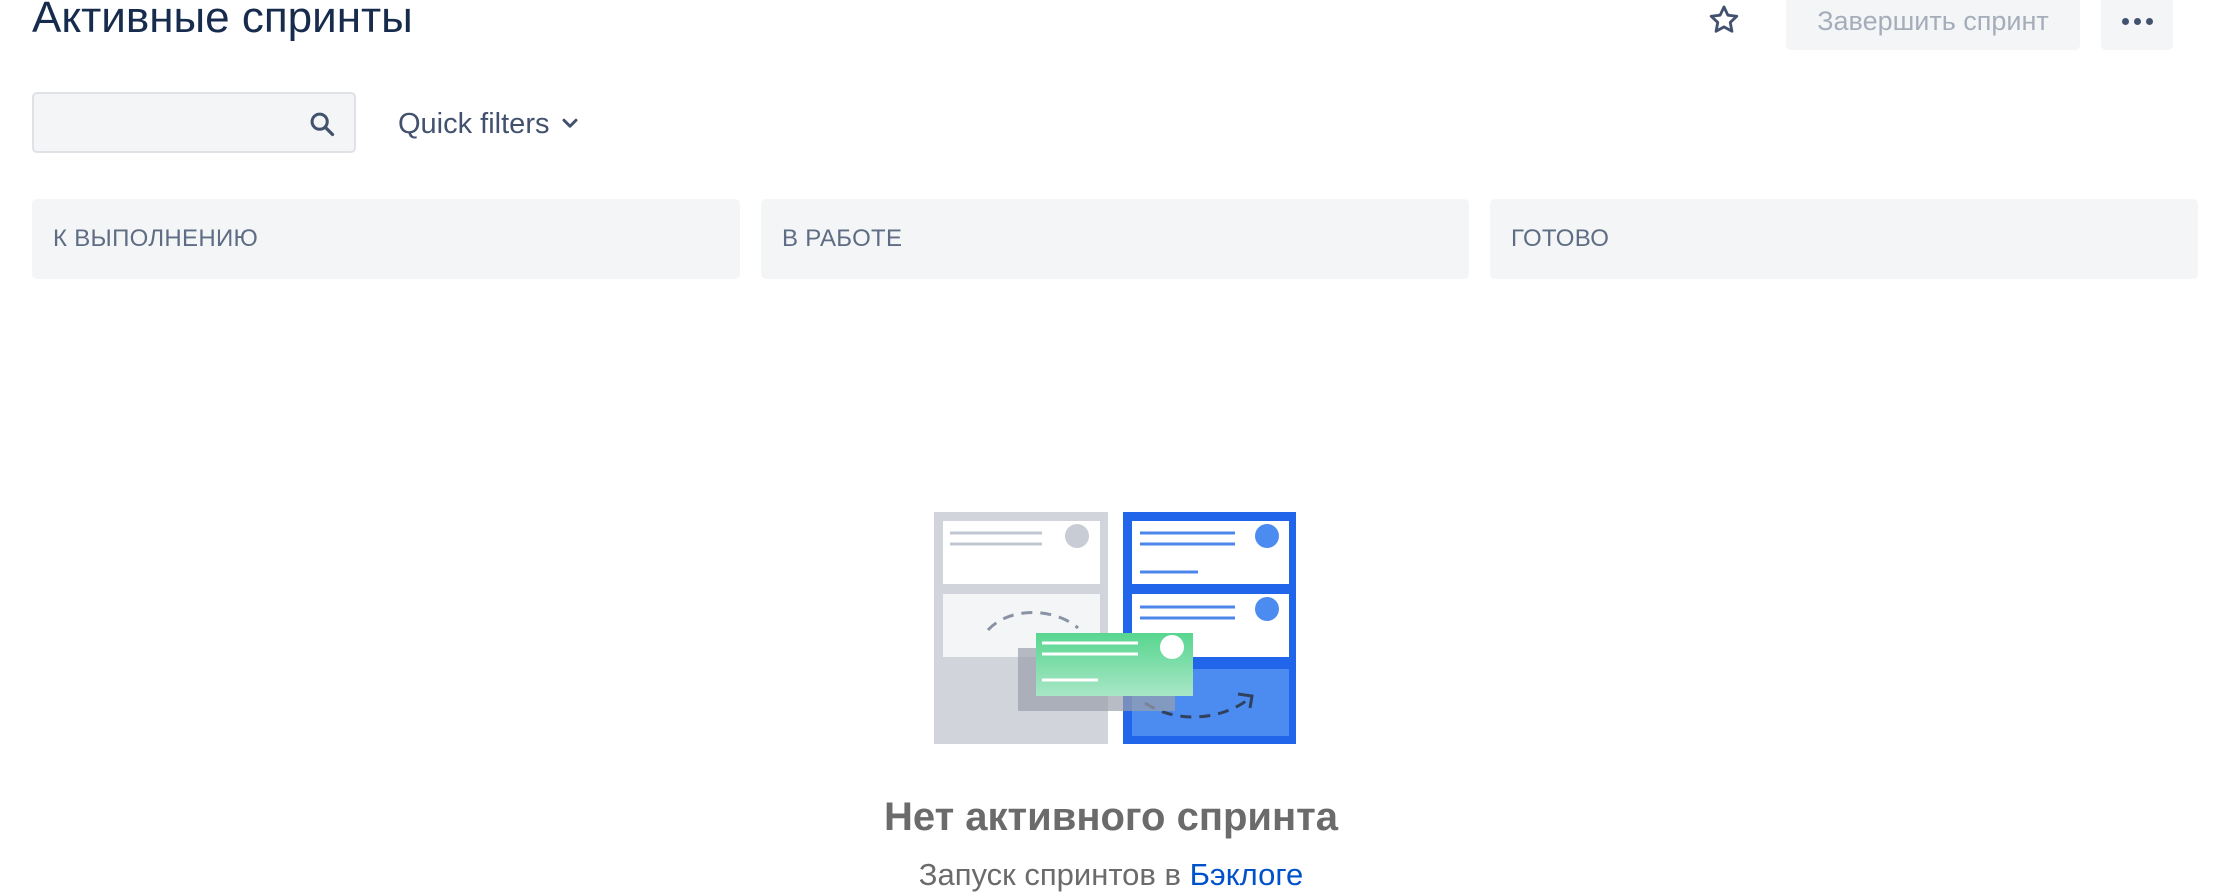  I want to click on board-illustration, so click(1115, 628).